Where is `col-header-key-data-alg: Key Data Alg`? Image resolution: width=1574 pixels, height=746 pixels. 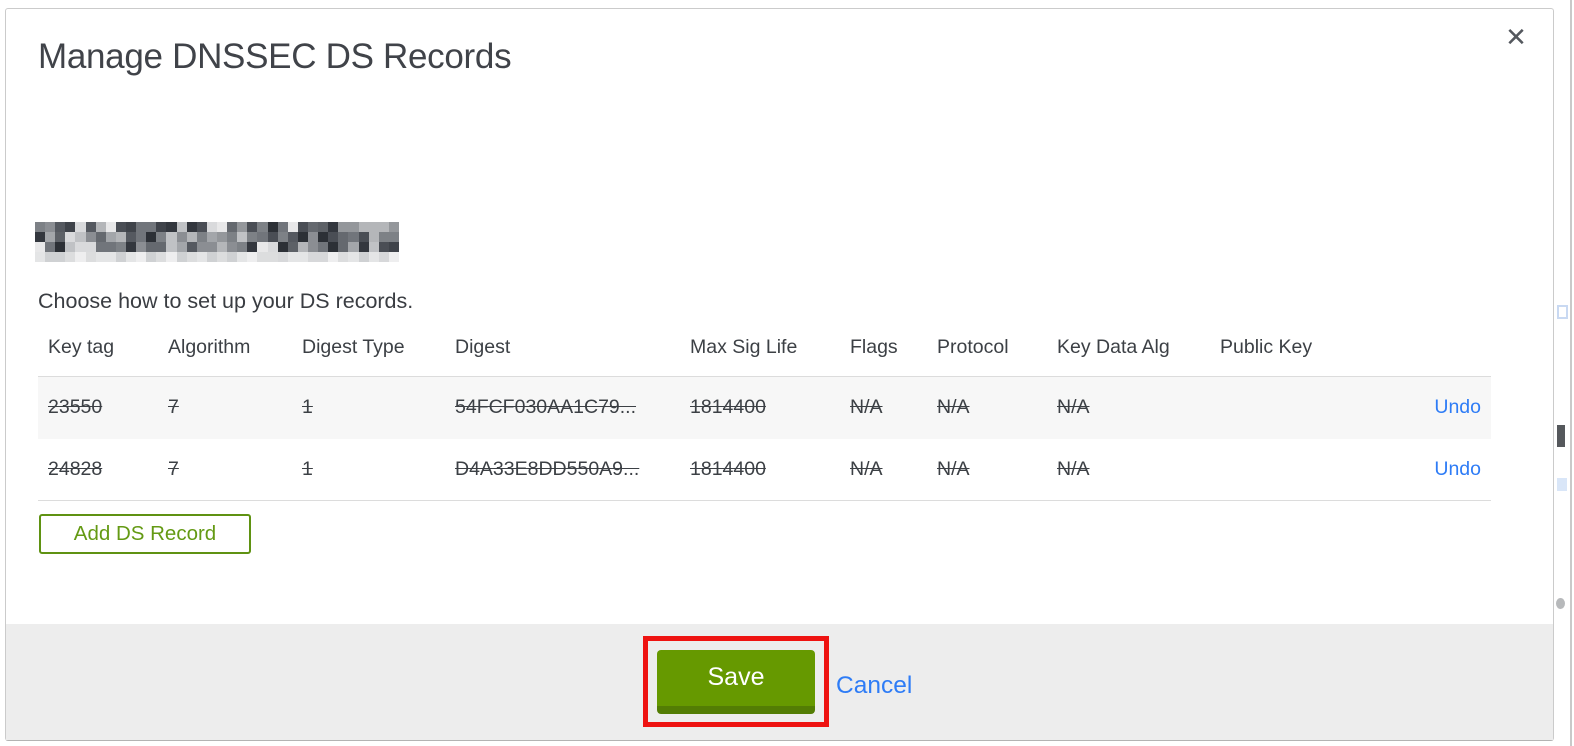 col-header-key-data-alg: Key Data Alg is located at coordinates (1113, 347).